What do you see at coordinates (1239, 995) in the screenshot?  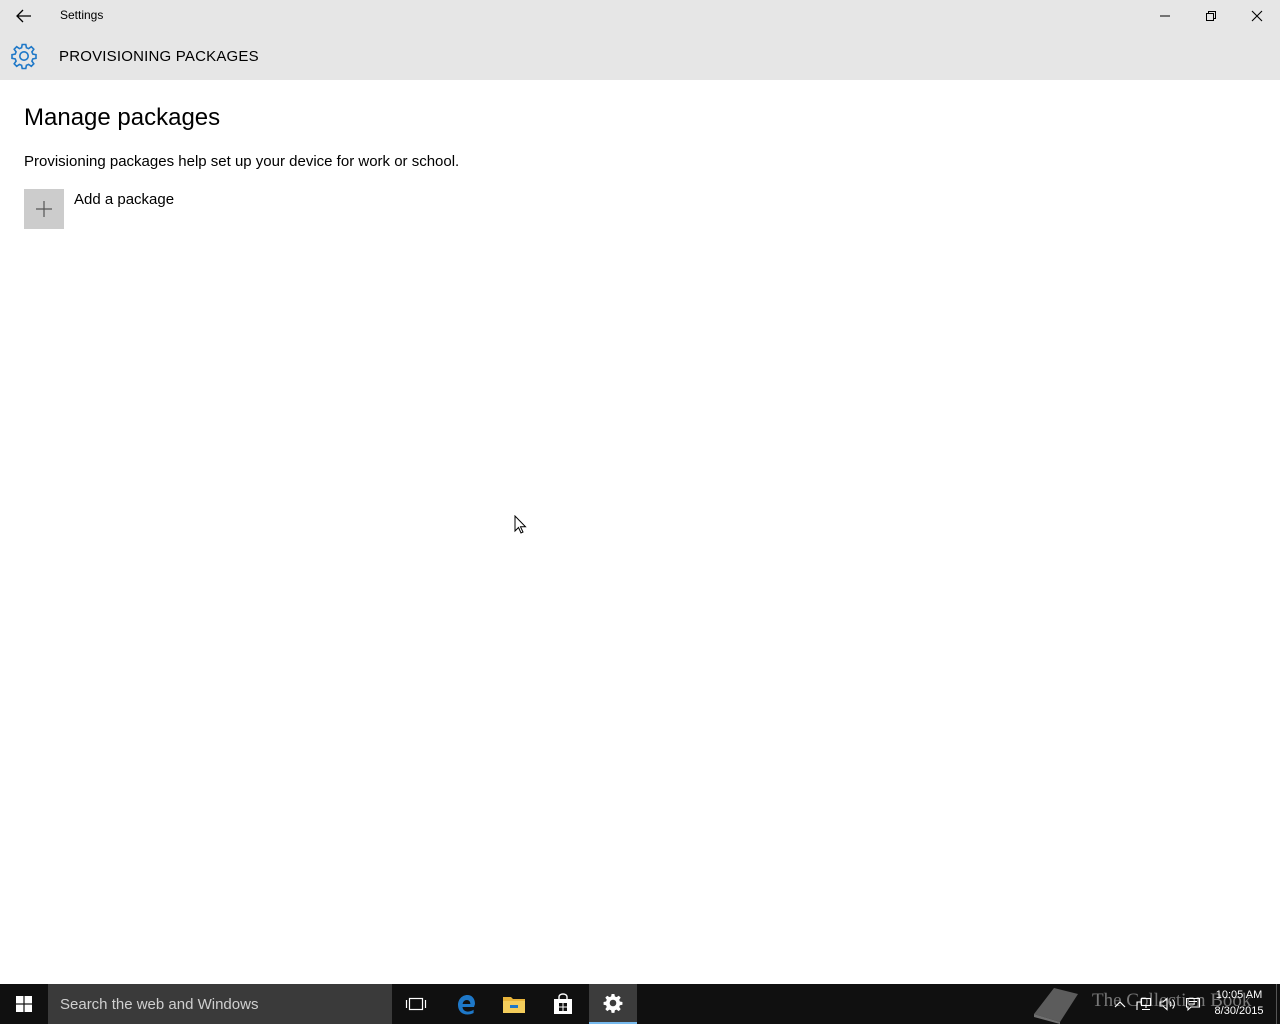 I see `clock-time: 10:05 AM` at bounding box center [1239, 995].